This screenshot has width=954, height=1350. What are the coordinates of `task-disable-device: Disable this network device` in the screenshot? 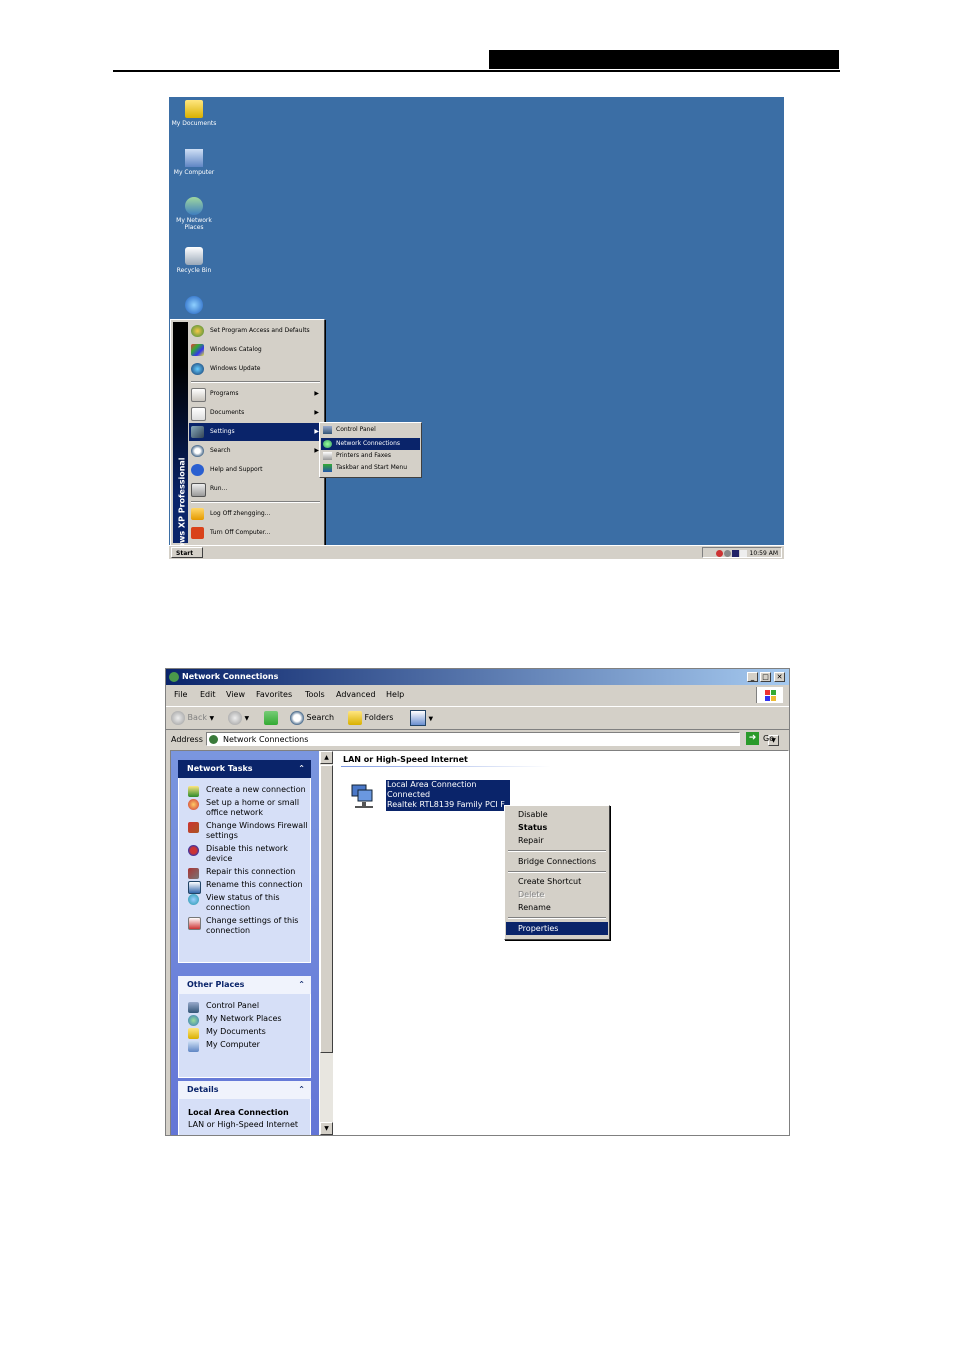 It's located at (244, 854).